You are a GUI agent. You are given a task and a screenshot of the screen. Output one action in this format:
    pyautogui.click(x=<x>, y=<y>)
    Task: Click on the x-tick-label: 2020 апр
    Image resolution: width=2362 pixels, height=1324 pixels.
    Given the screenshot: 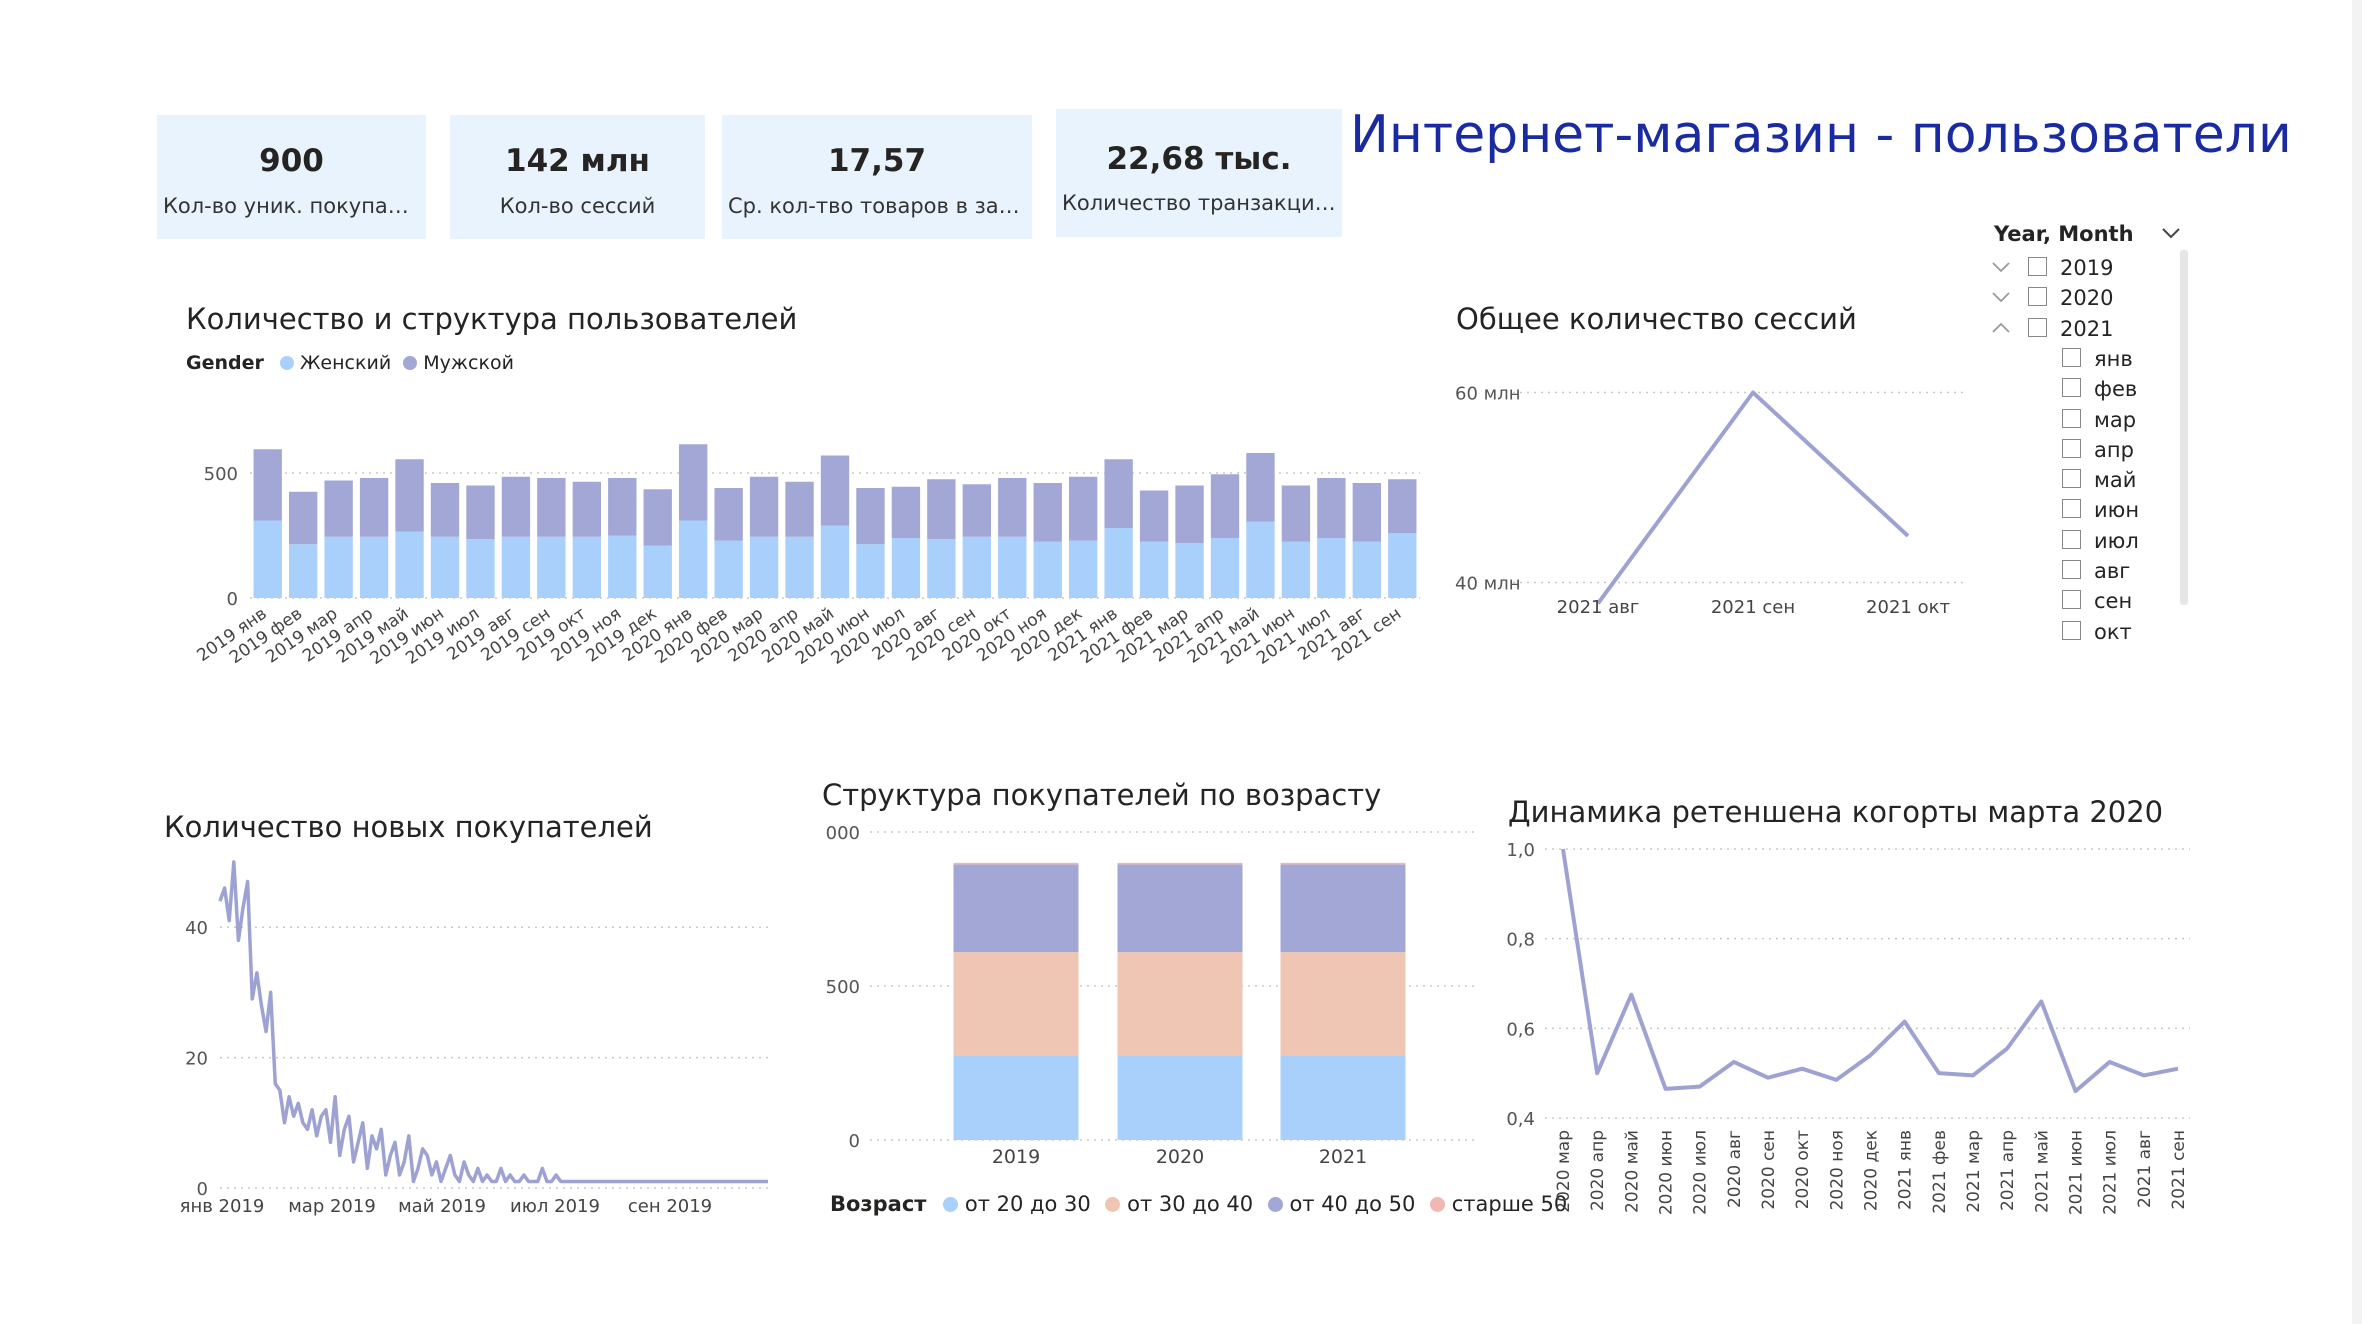 What is the action you would take?
    pyautogui.click(x=1598, y=1170)
    